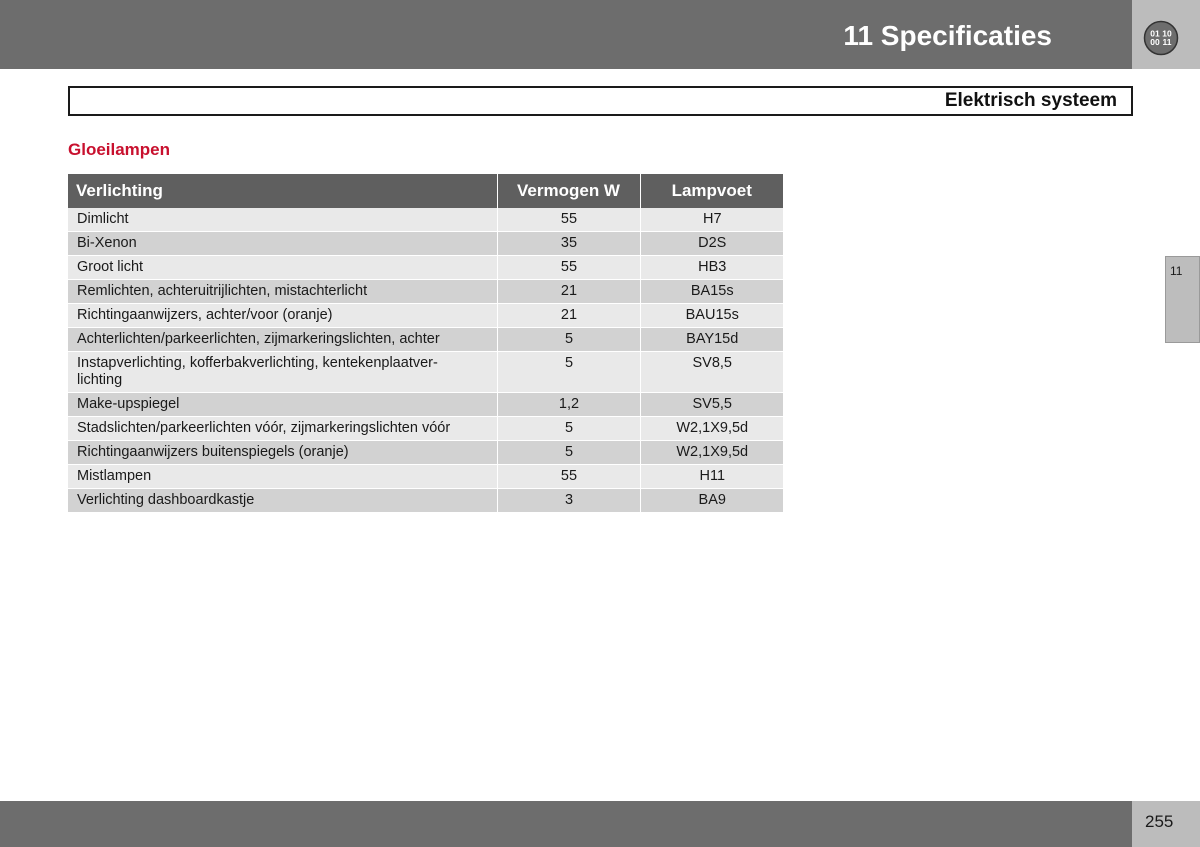  What do you see at coordinates (283, 476) in the screenshot?
I see `lighting-cell: Mistlampen` at bounding box center [283, 476].